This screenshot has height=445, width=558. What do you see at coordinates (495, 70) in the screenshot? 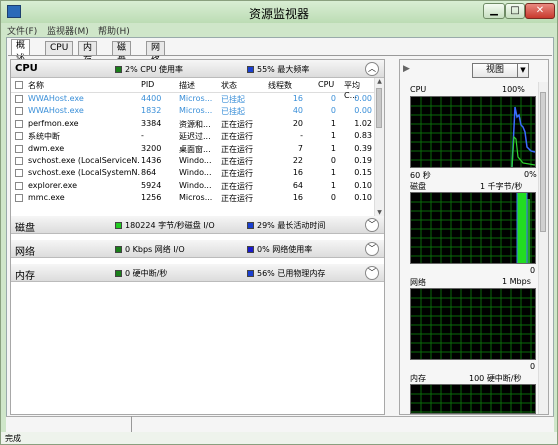
I see `view-button: 视图` at bounding box center [495, 70].